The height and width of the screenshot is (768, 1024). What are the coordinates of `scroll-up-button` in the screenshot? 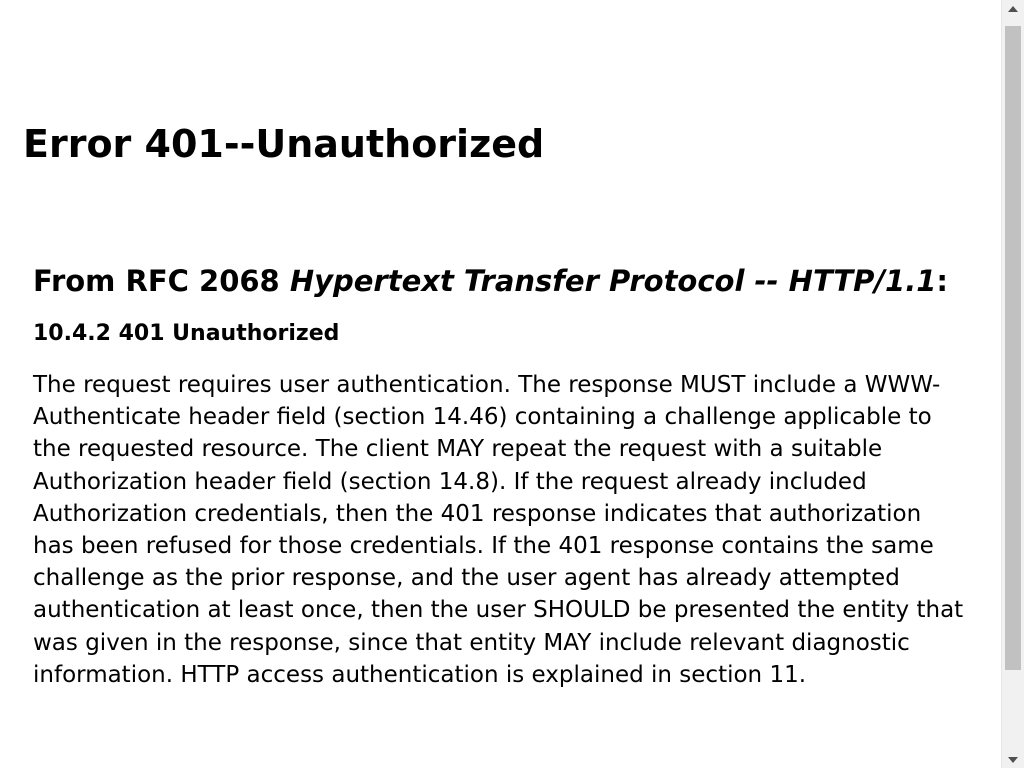 It's located at (1013, 8).